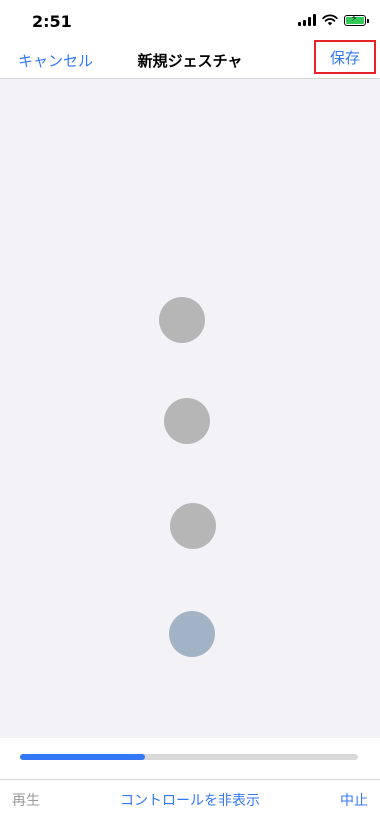 This screenshot has width=380, height=819. Describe the element at coordinates (83, 757) in the screenshot. I see `progress-fill` at that location.